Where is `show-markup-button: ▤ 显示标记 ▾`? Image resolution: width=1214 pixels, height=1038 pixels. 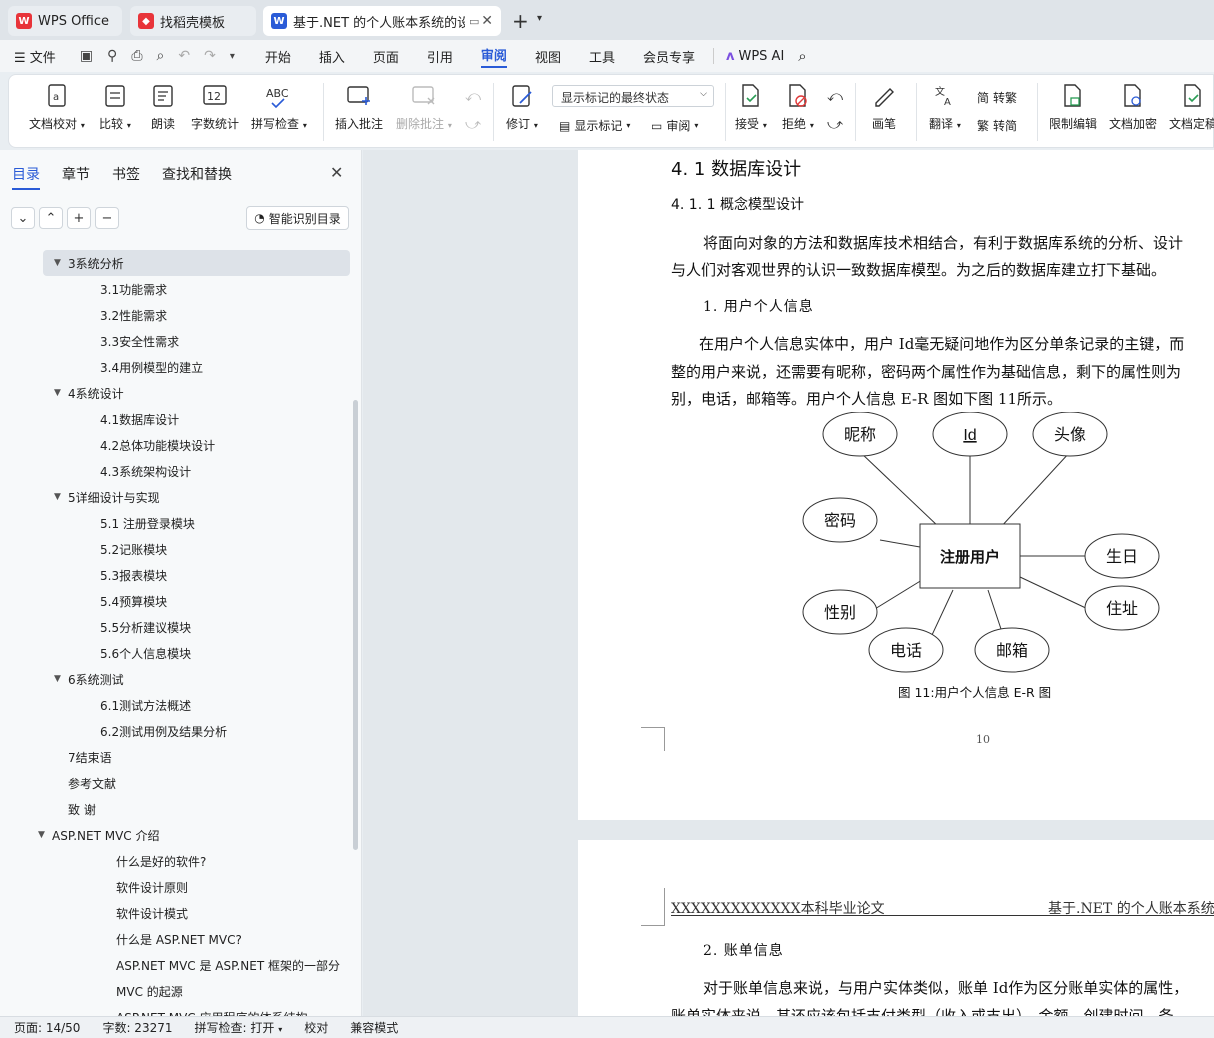
show-markup-button: ▤ 显示标记 ▾ is located at coordinates (594, 125).